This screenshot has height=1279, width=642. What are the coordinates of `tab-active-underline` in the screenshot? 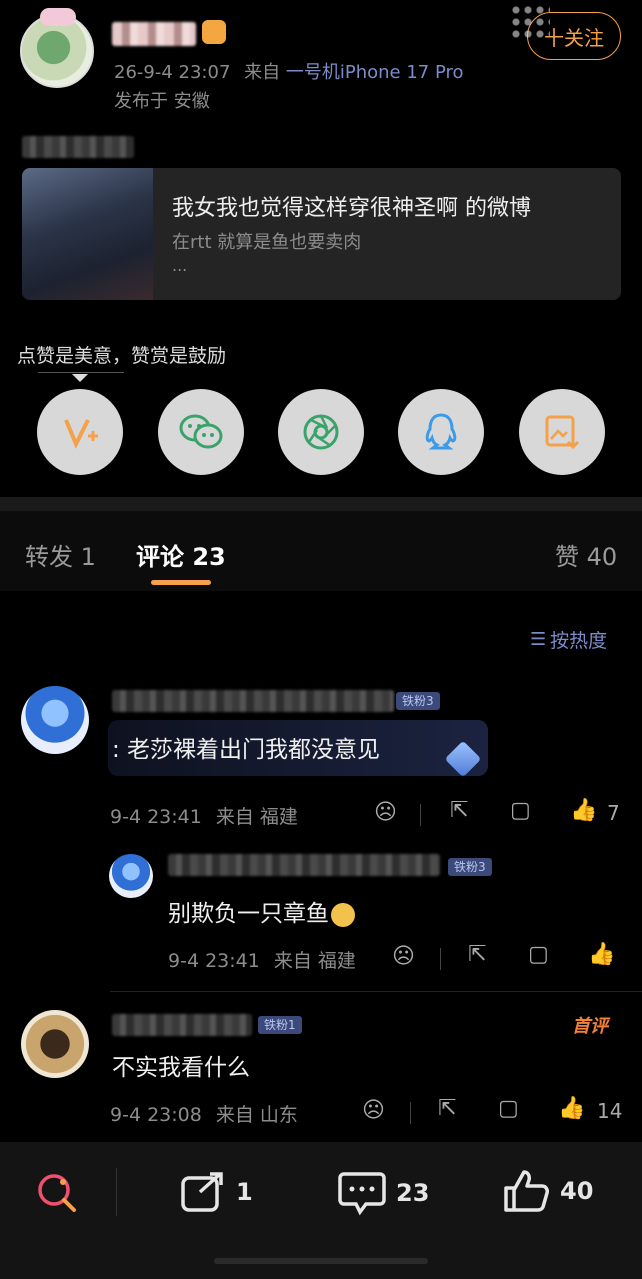 It's located at (181, 582).